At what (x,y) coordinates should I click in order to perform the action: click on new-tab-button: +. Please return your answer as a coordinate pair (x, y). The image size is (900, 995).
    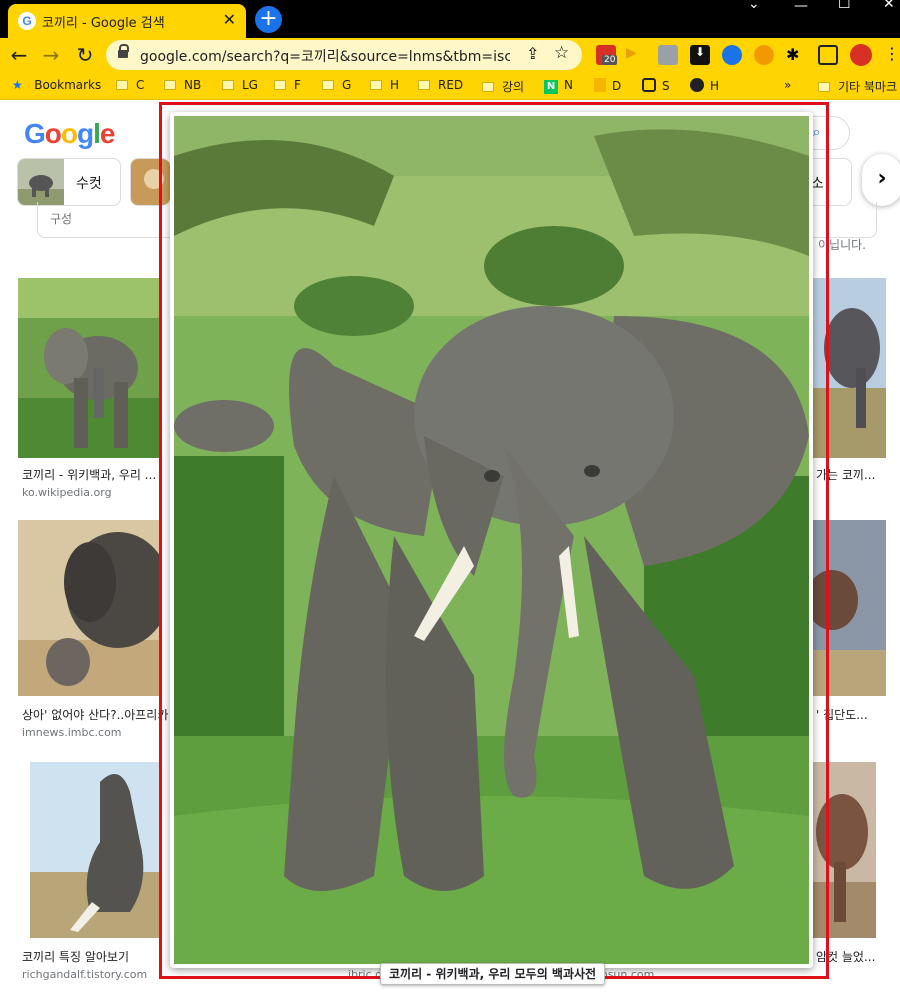
    Looking at the image, I should click on (268, 19).